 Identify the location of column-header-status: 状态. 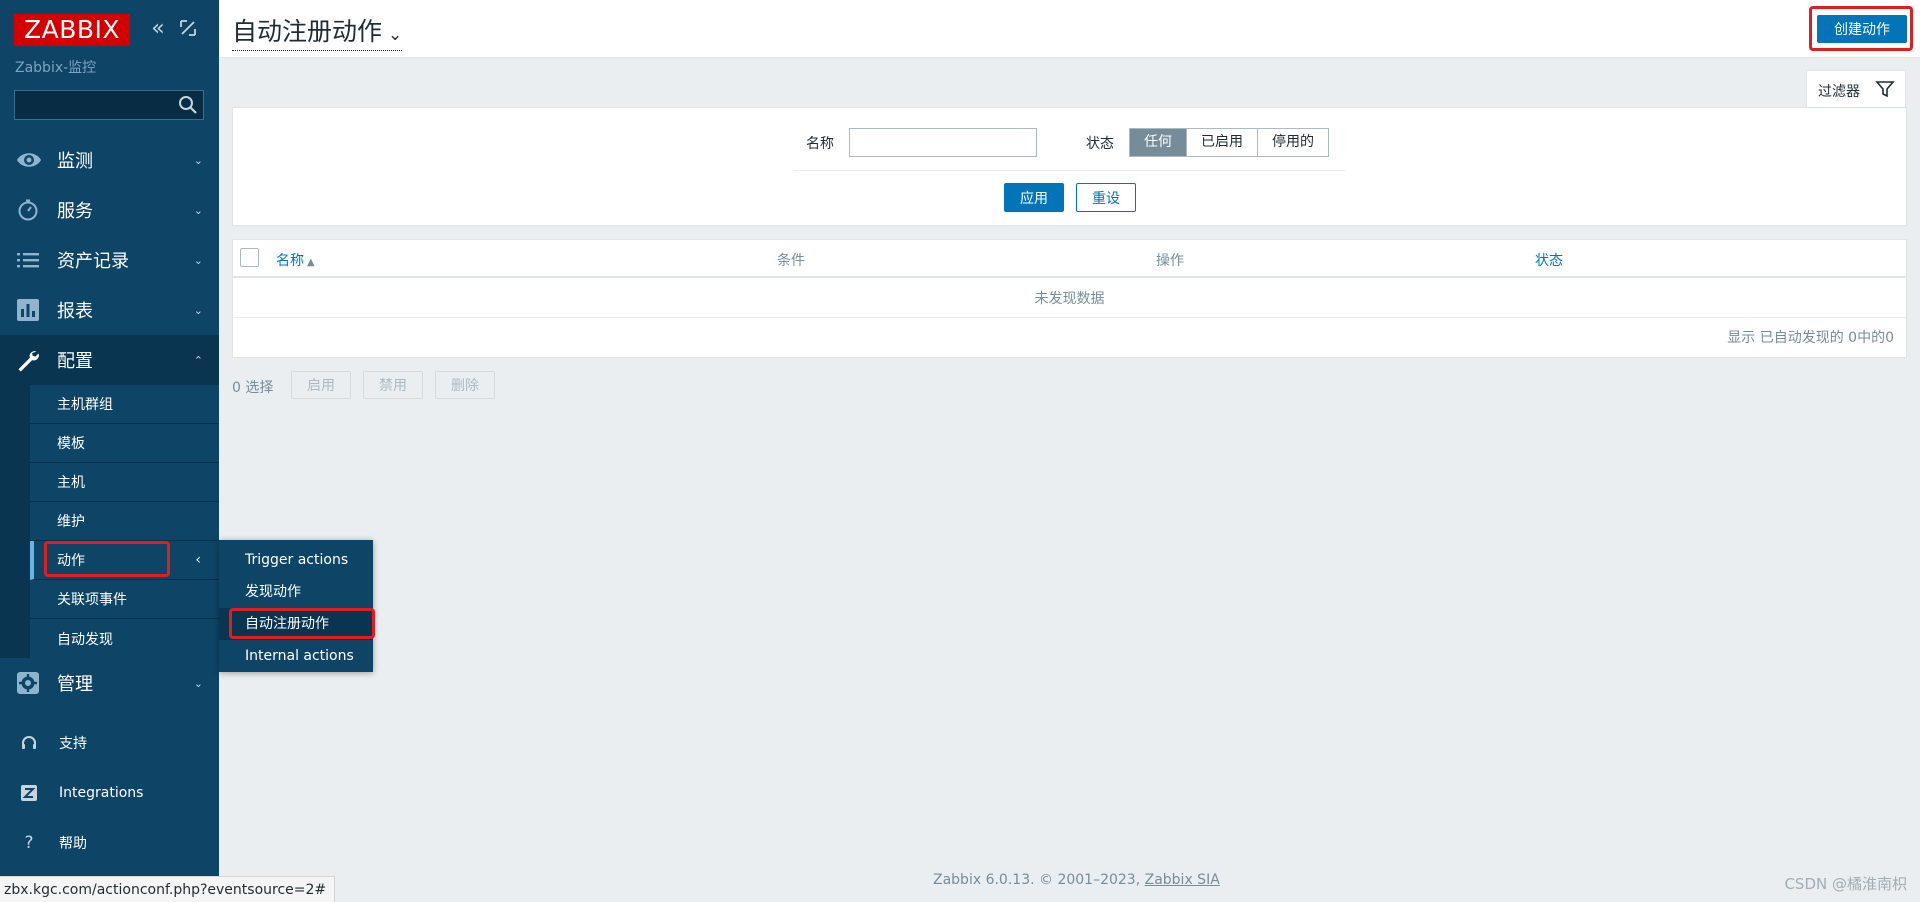
(1549, 260).